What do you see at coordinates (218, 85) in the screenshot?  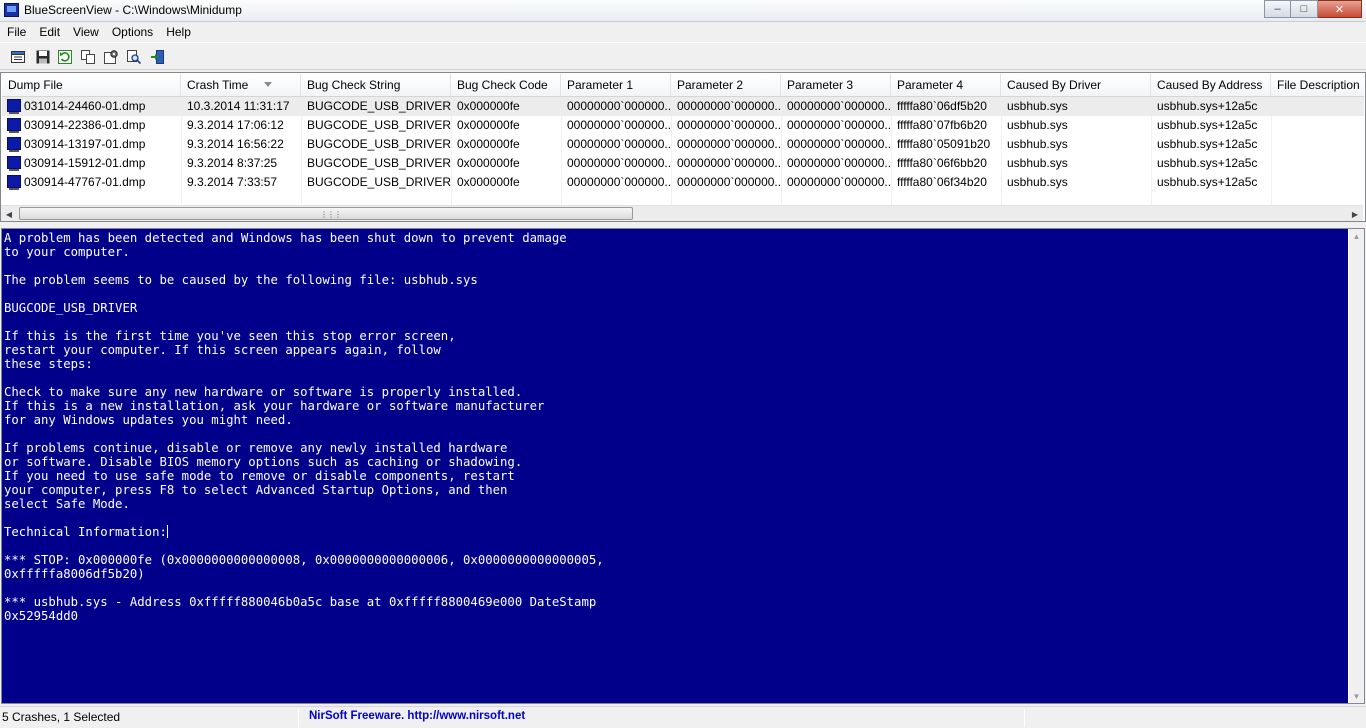 I see `column-crash-time-label: Crash Time` at bounding box center [218, 85].